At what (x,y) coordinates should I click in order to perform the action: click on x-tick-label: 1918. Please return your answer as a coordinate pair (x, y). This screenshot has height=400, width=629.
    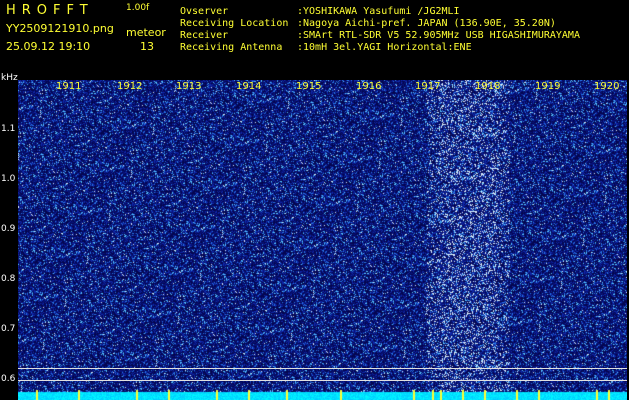
    Looking at the image, I should click on (488, 86).